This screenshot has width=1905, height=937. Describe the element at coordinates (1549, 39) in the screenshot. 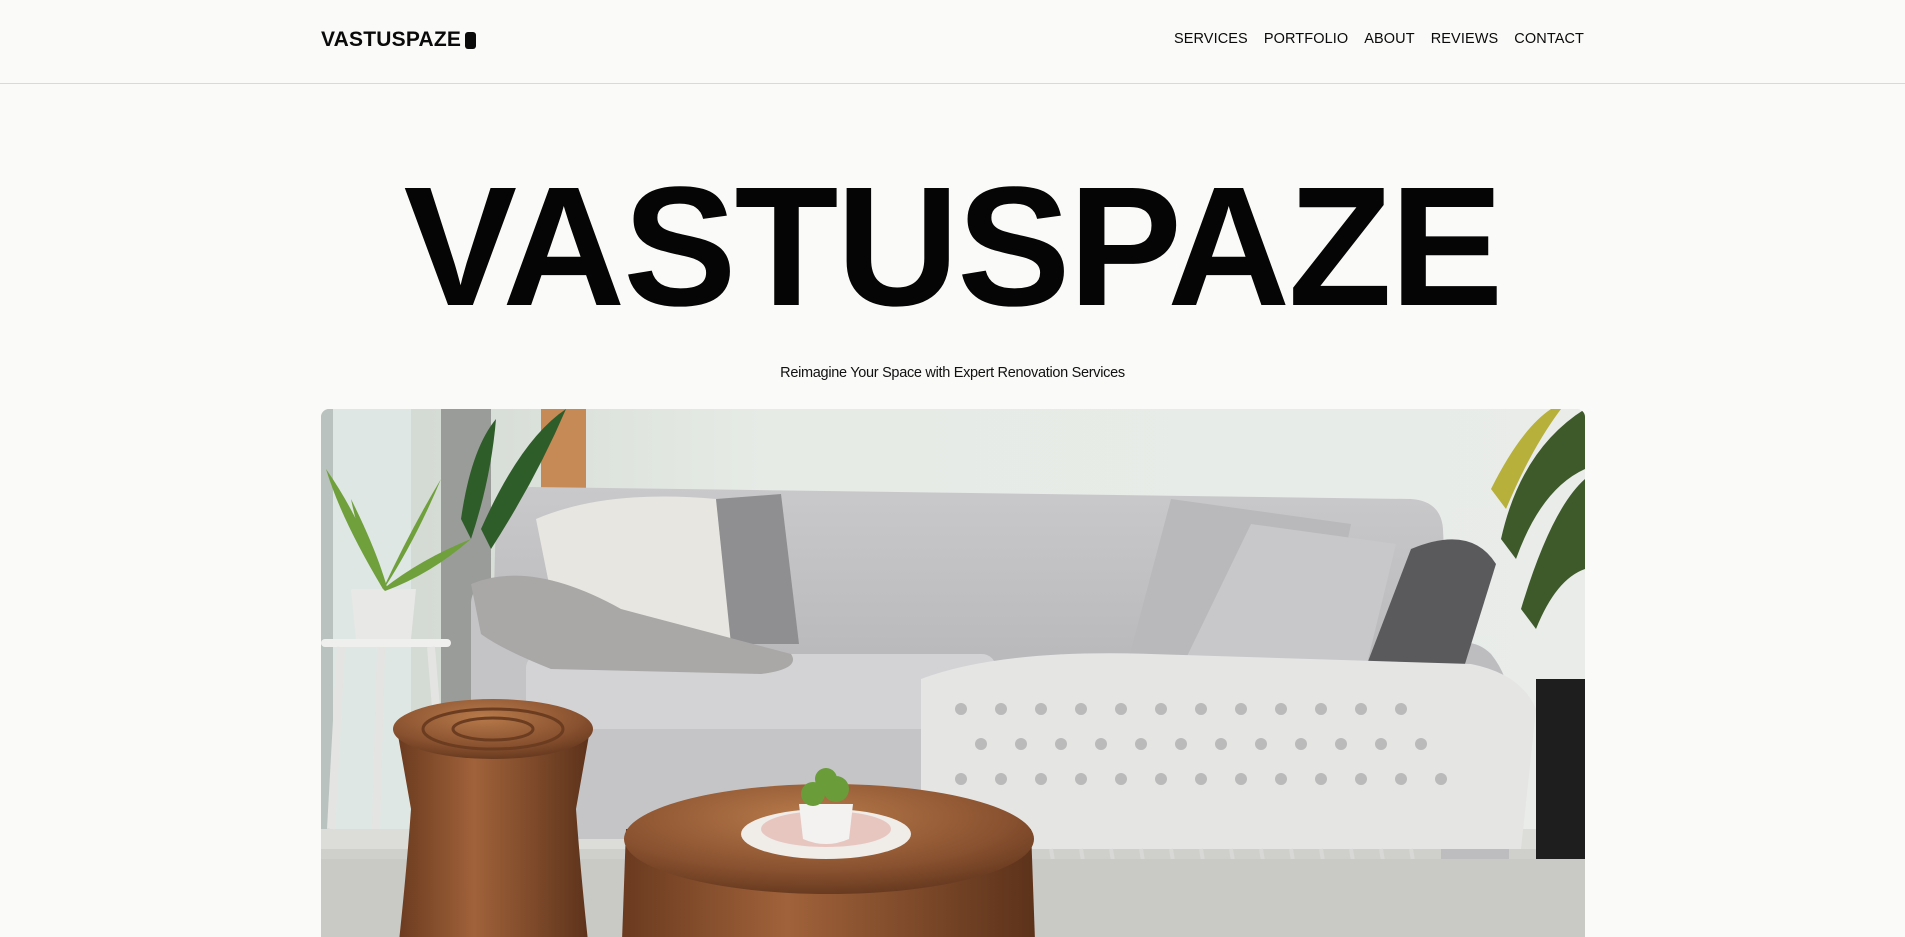

I see `nav-link-contact: CONTACT` at that location.